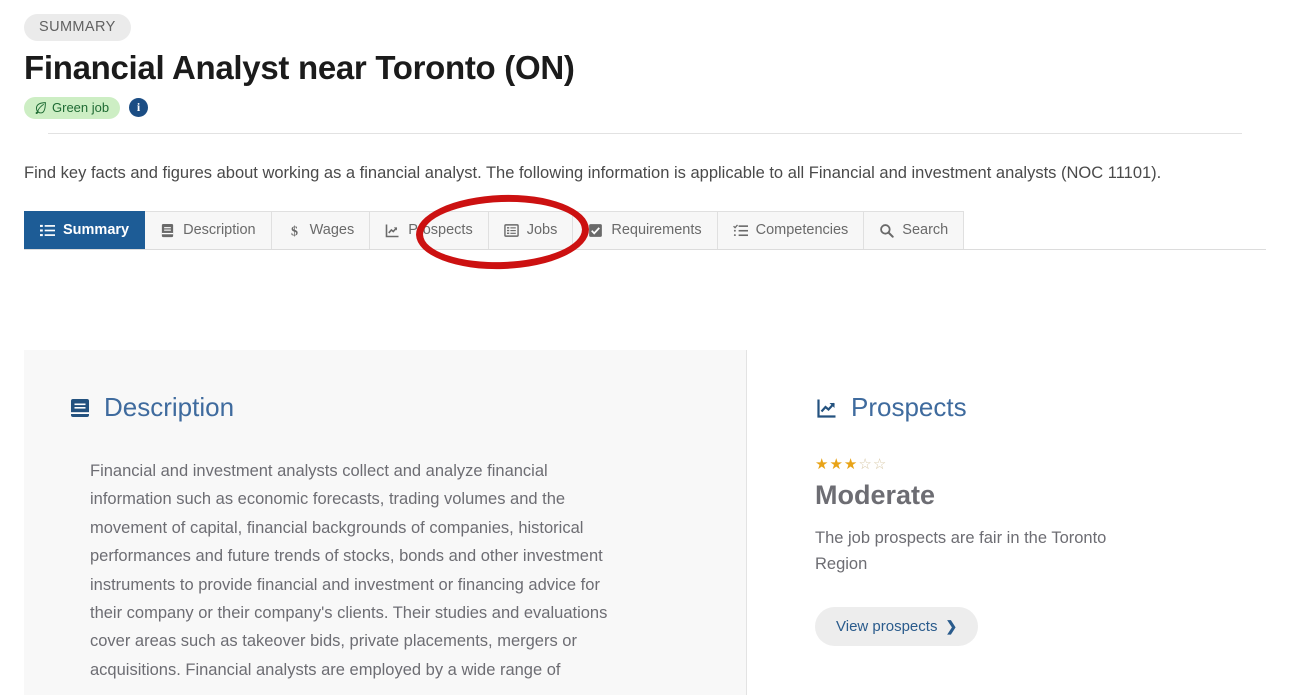  Describe the element at coordinates (47, 230) in the screenshot. I see `list-icon` at that location.